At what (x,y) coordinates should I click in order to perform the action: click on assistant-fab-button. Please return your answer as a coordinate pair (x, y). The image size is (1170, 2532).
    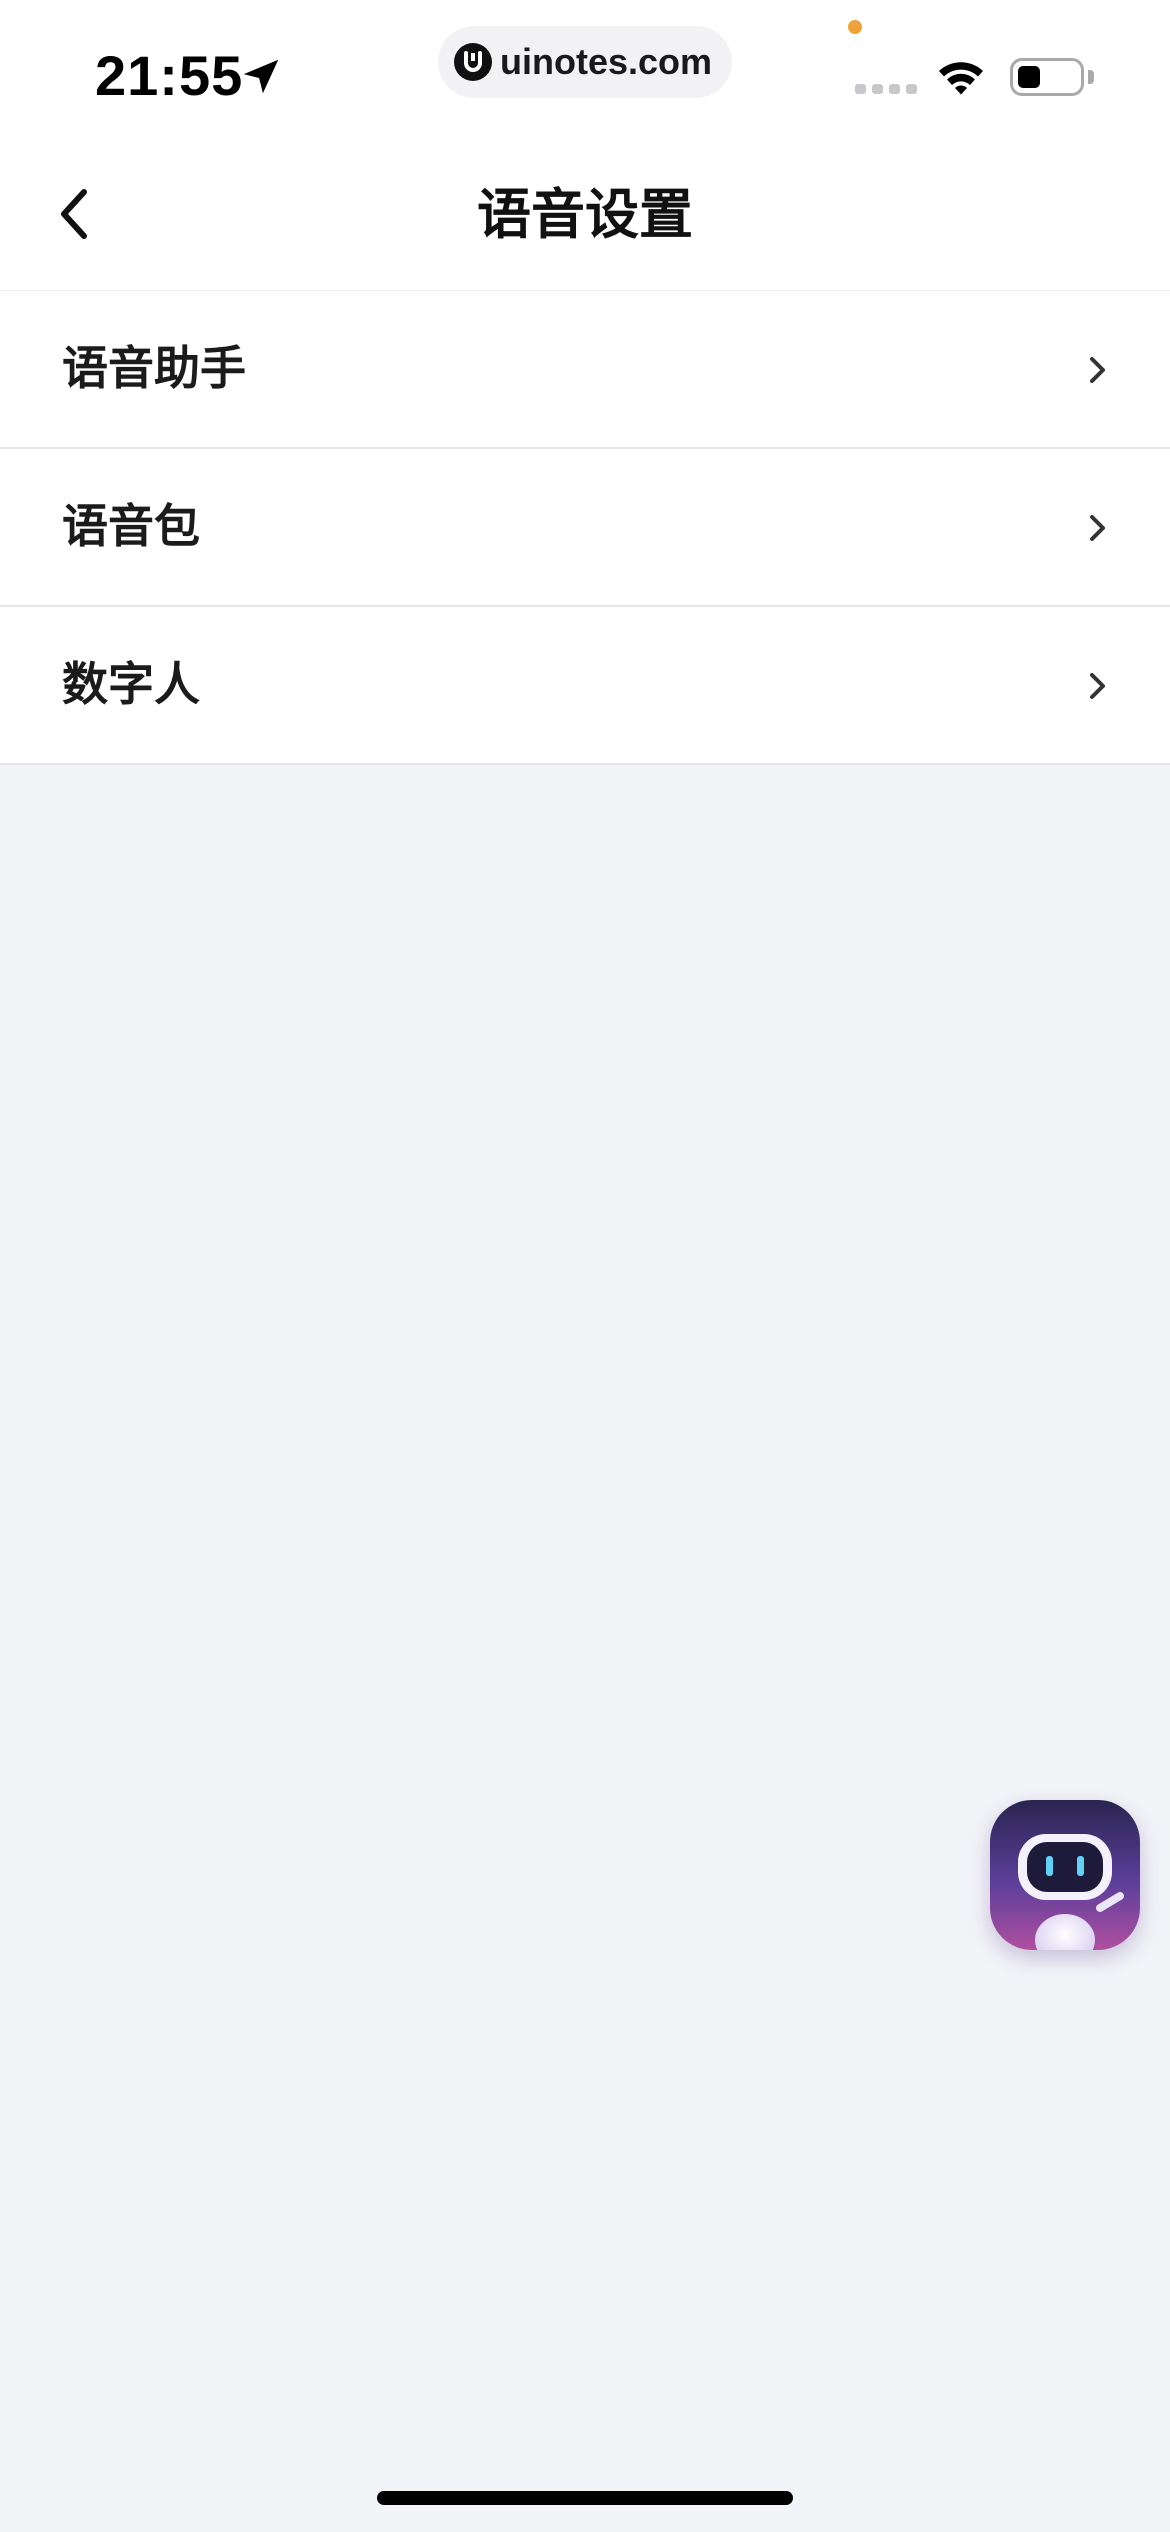
    Looking at the image, I should click on (1065, 1875).